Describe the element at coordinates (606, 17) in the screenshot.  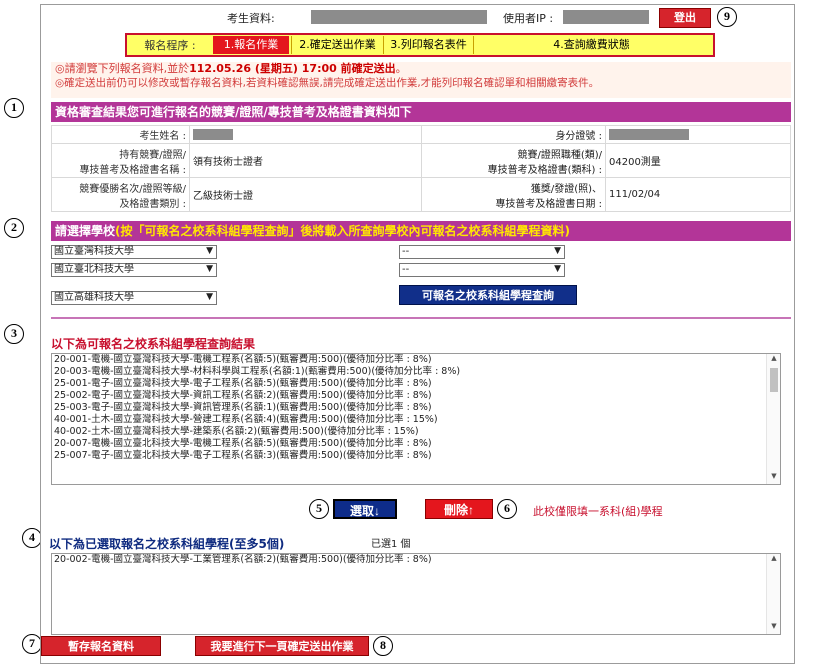
I see `user-ip-masked` at that location.